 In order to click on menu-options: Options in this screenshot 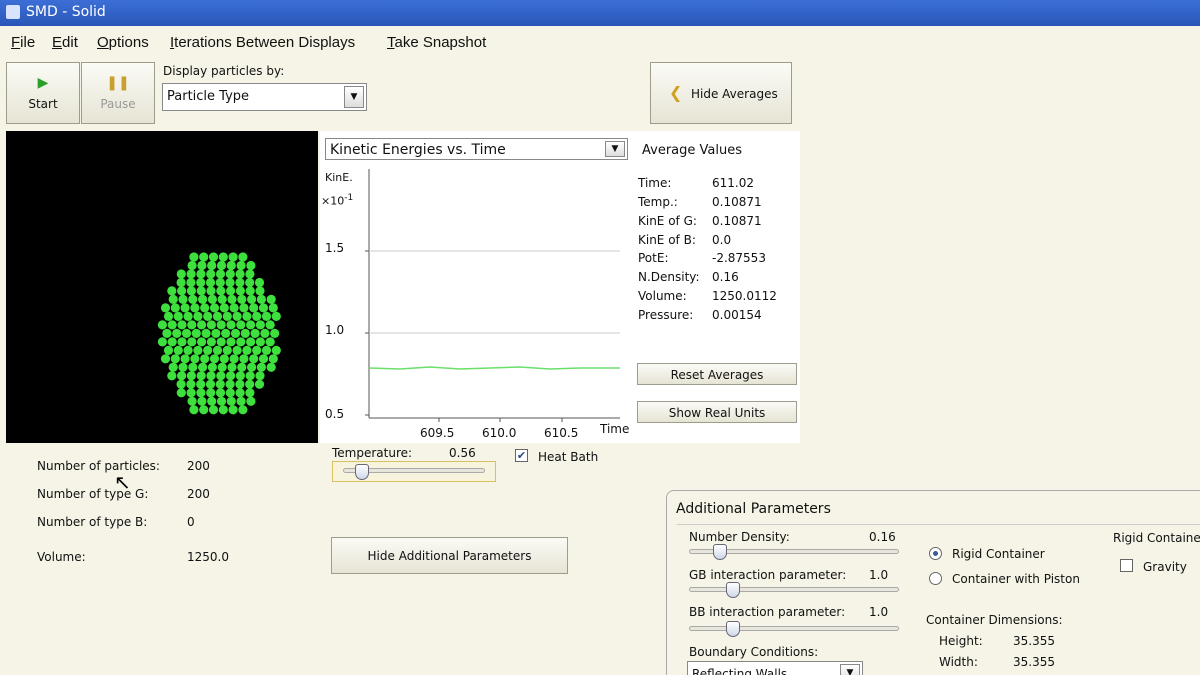, I will do `click(123, 42)`.